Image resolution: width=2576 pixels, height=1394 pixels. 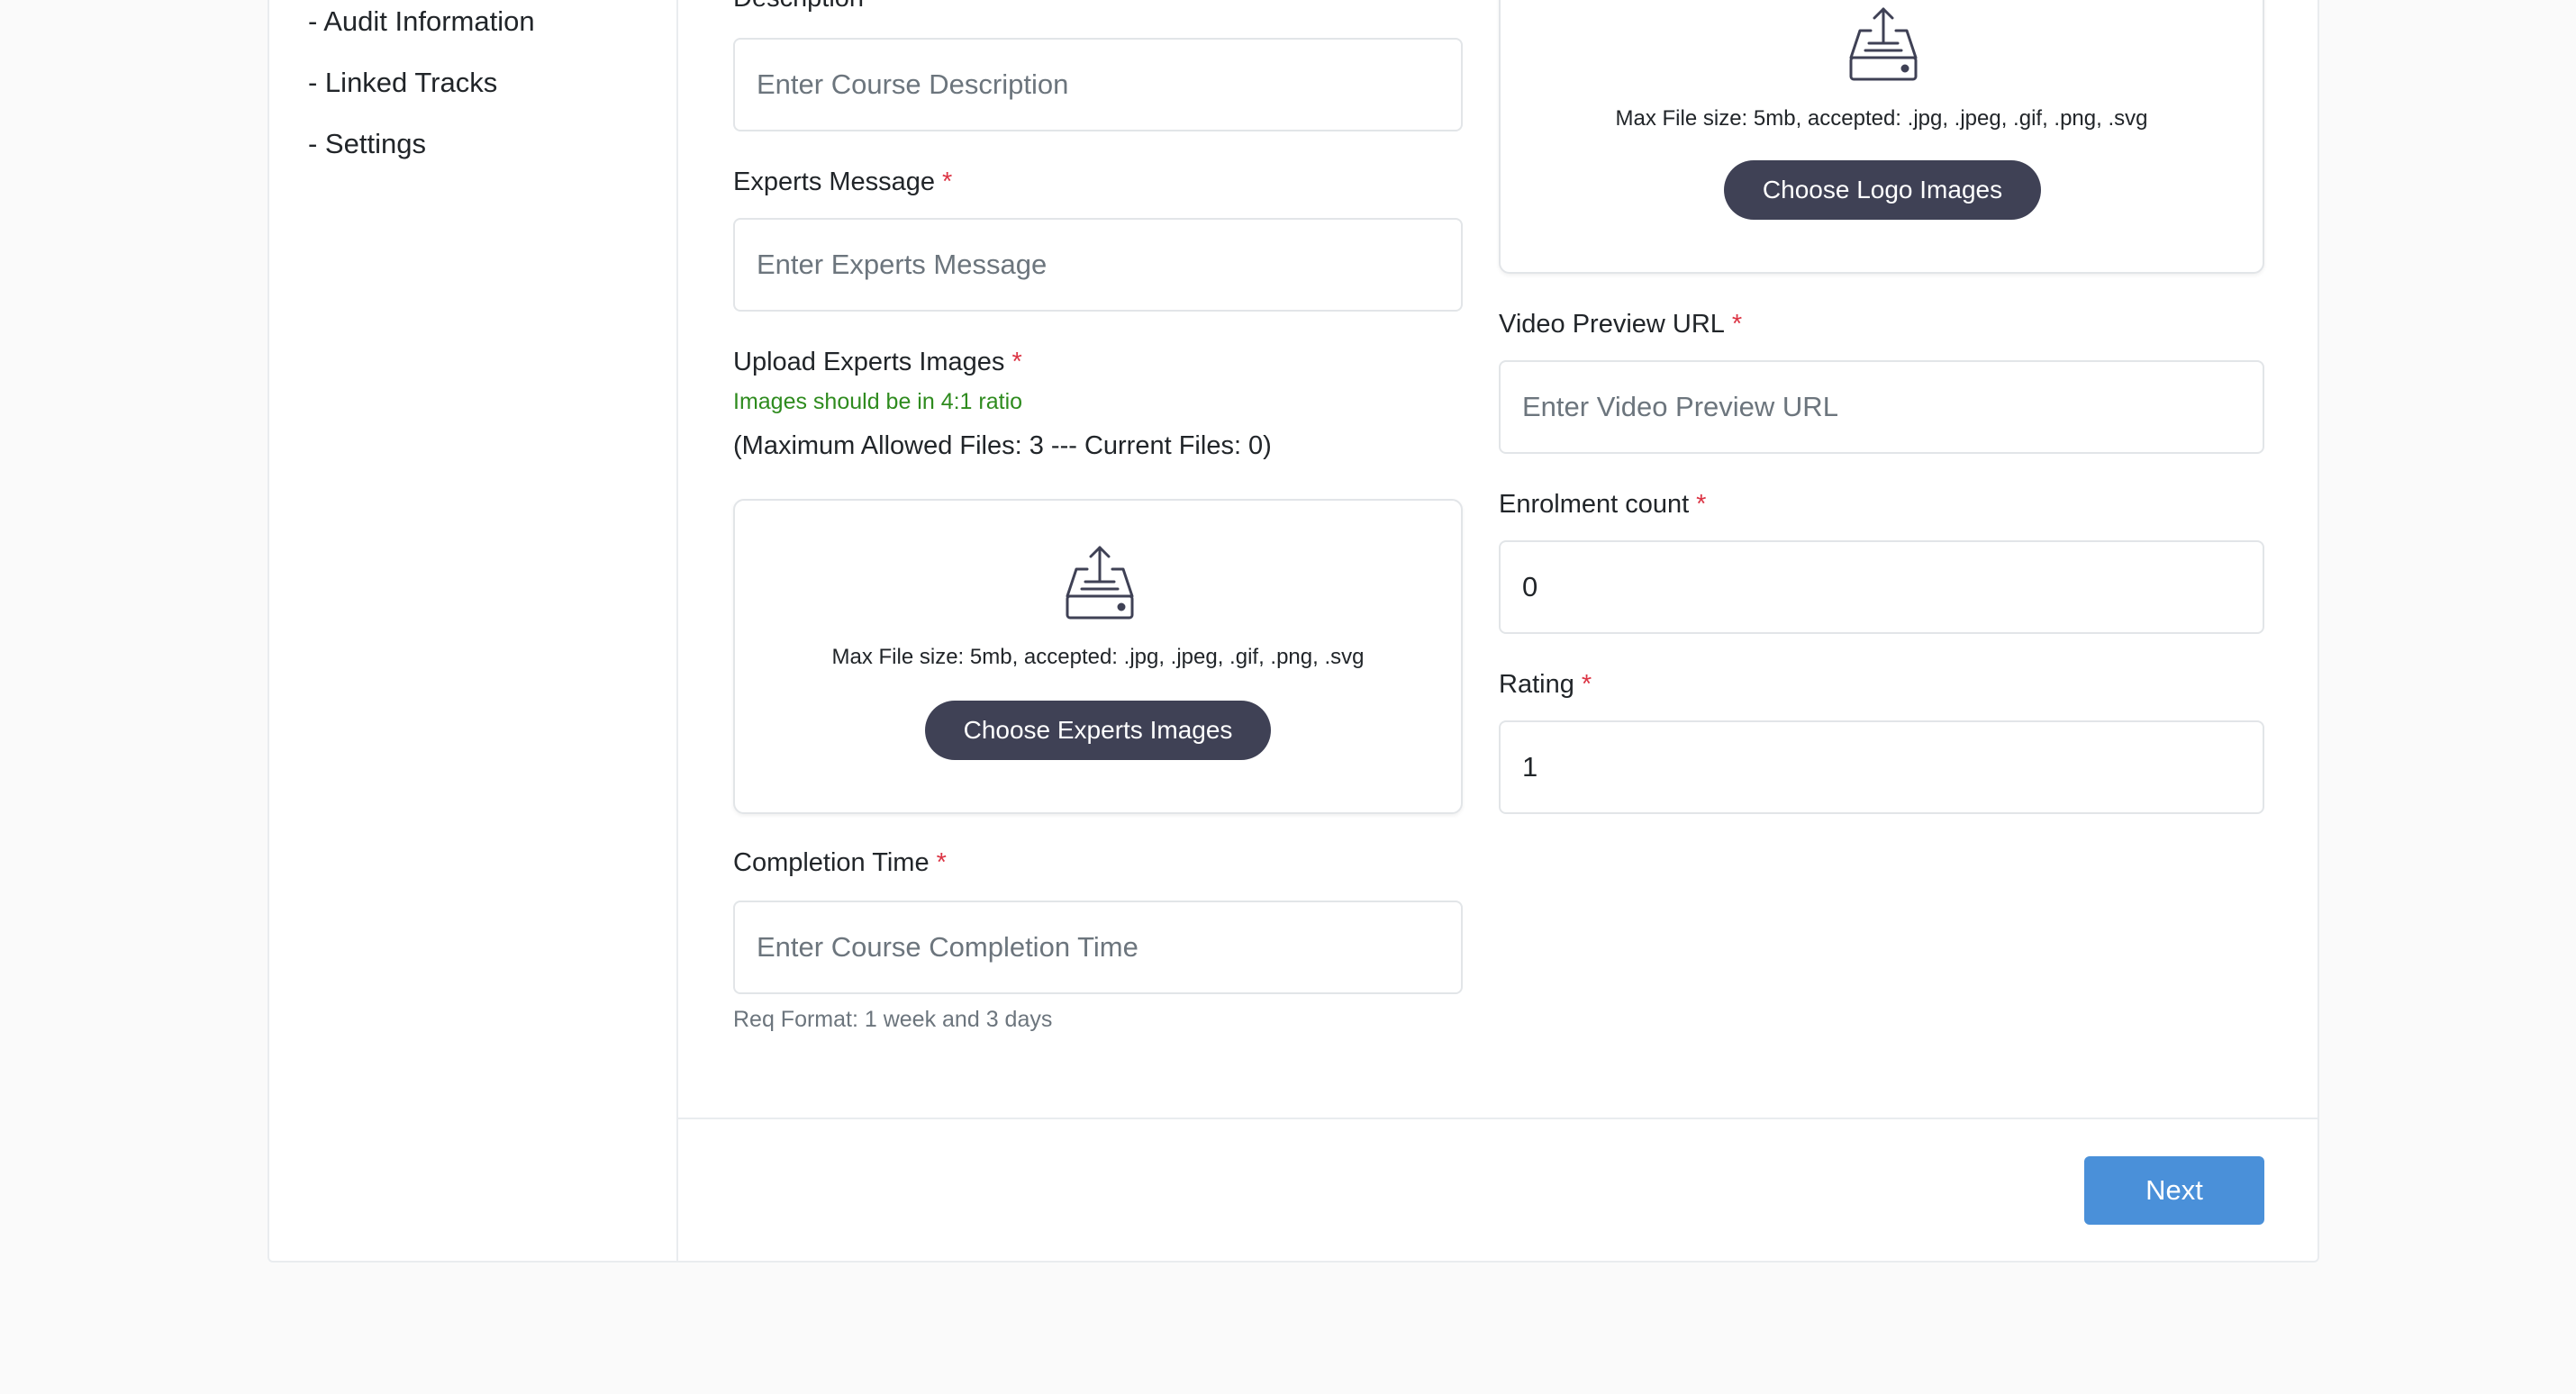 I want to click on rating-label: Rating *, so click(x=1545, y=684).